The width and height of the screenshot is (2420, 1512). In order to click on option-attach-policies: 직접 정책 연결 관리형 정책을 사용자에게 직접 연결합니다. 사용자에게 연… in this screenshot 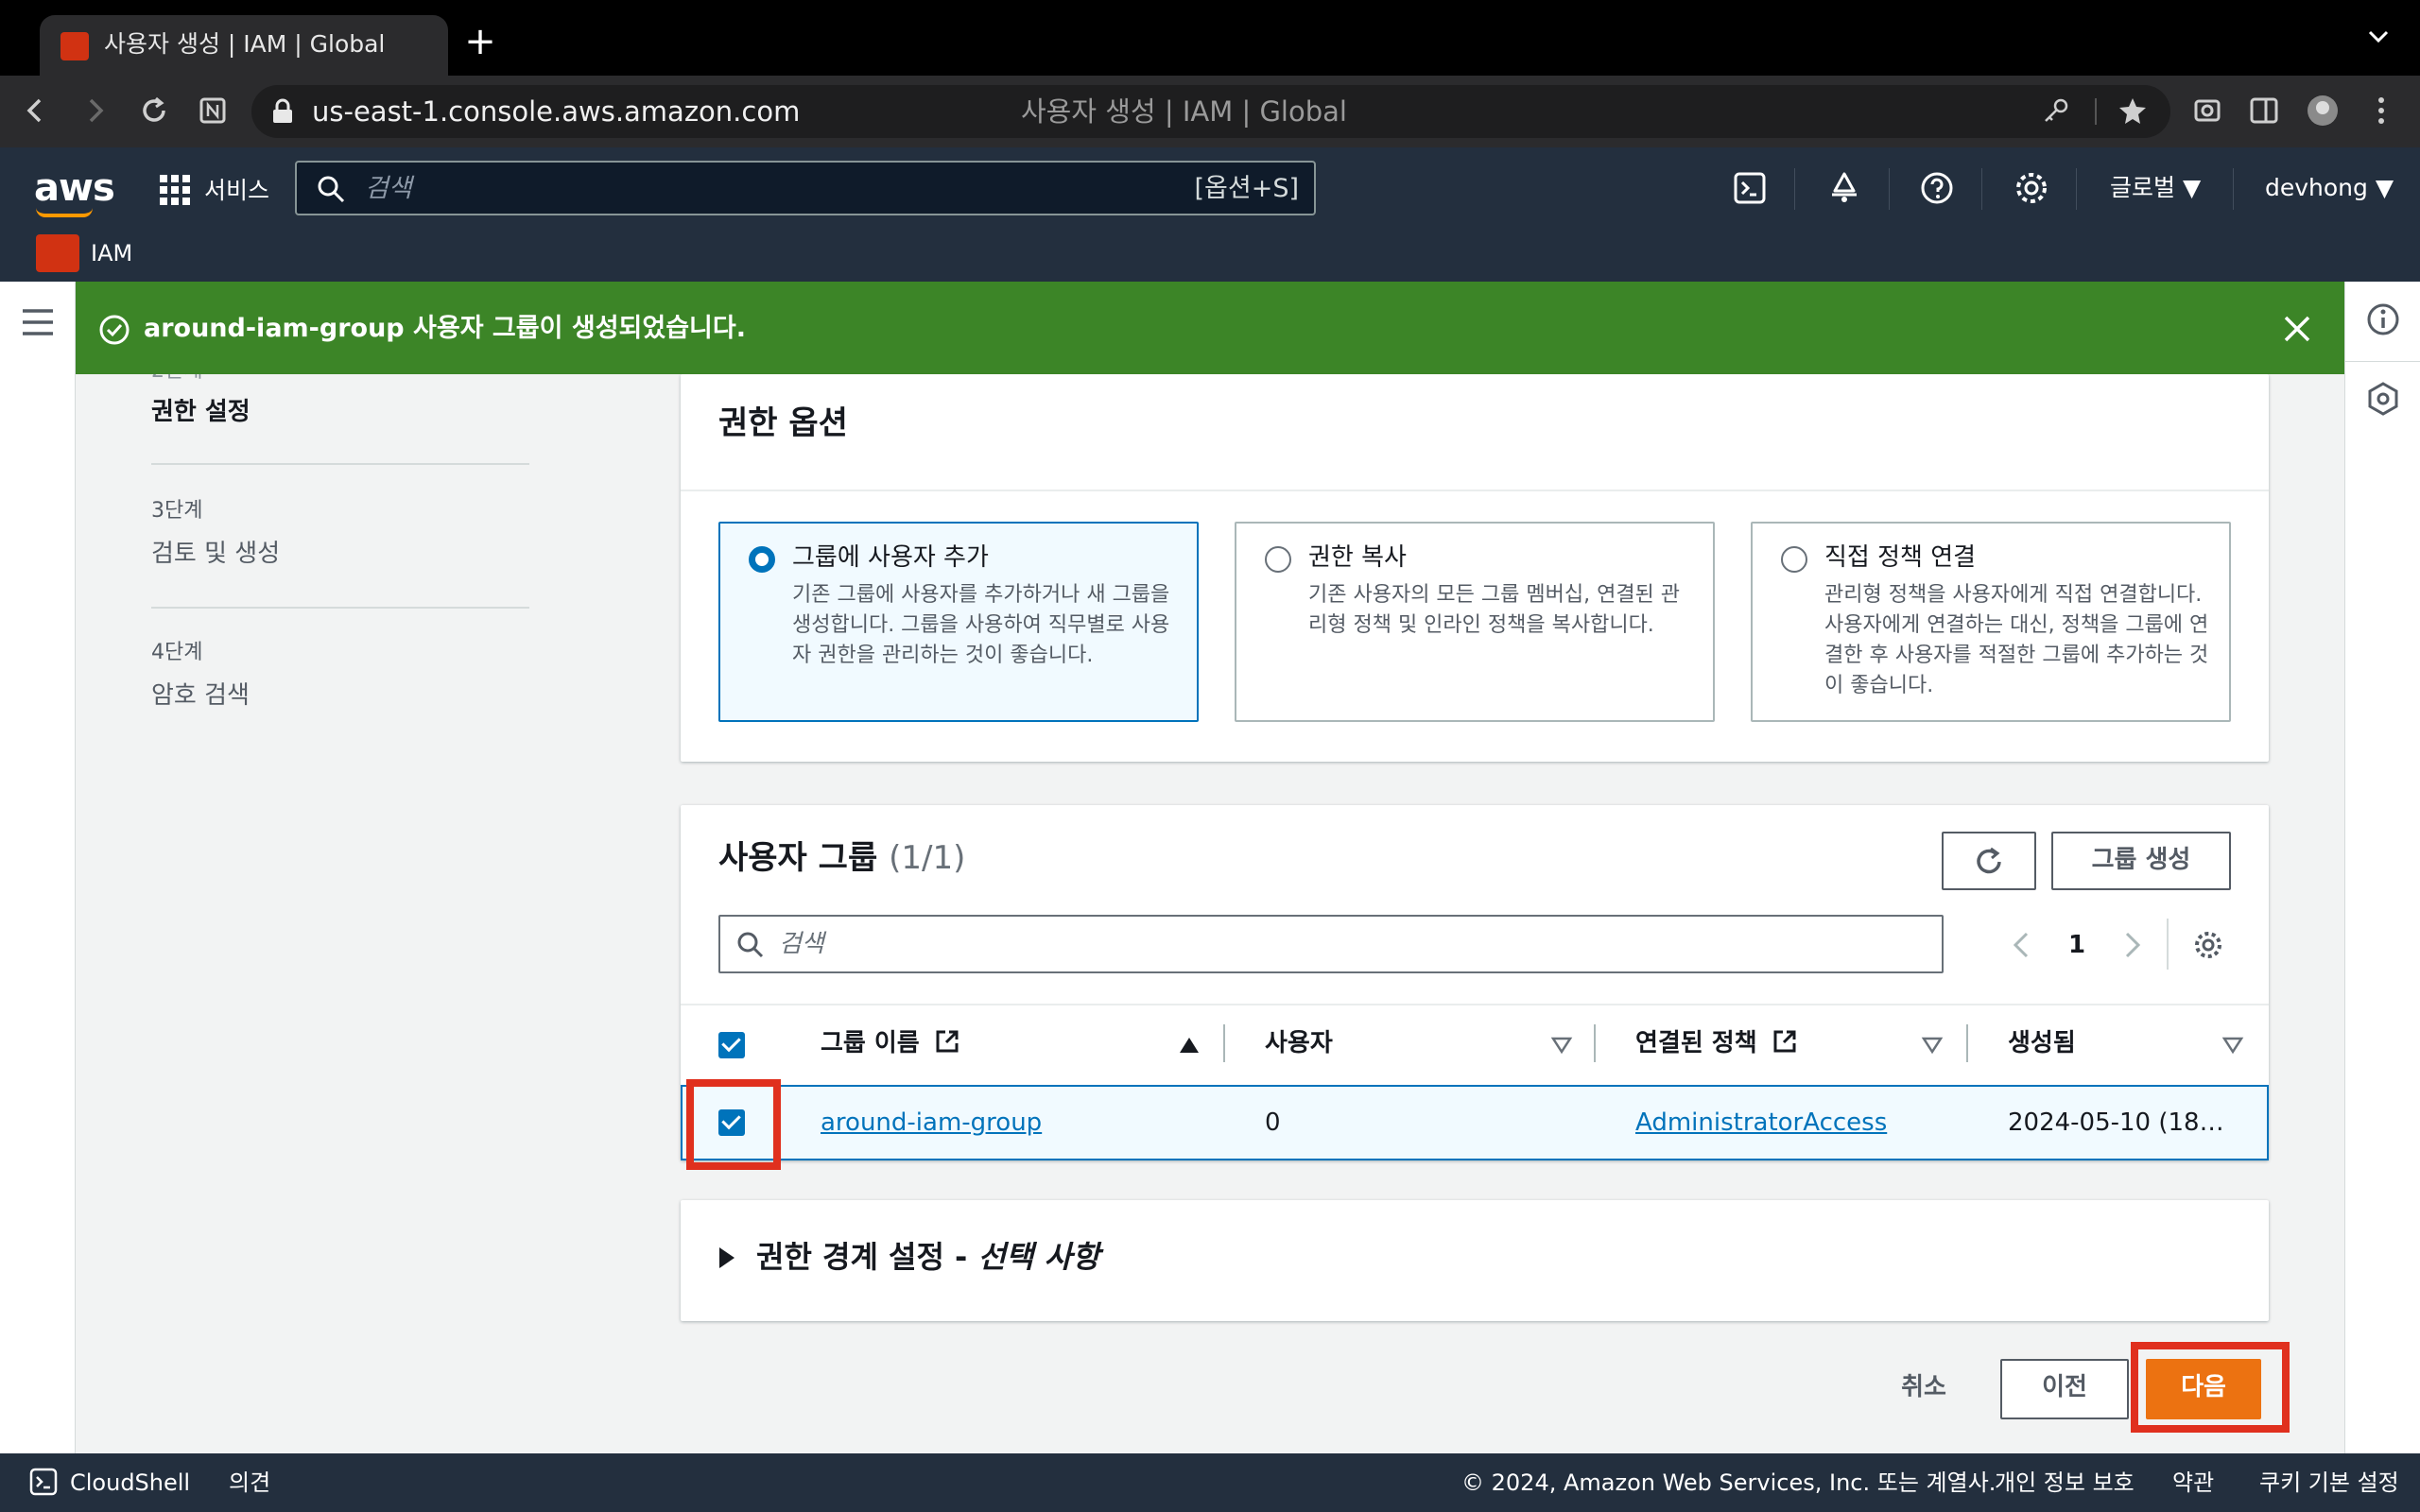, I will do `click(1991, 622)`.